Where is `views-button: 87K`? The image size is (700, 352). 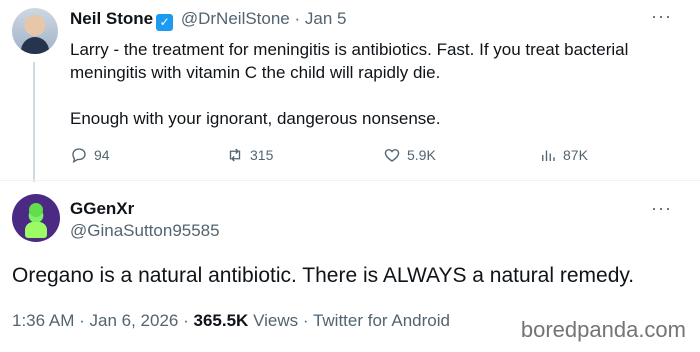
views-button: 87K is located at coordinates (563, 155).